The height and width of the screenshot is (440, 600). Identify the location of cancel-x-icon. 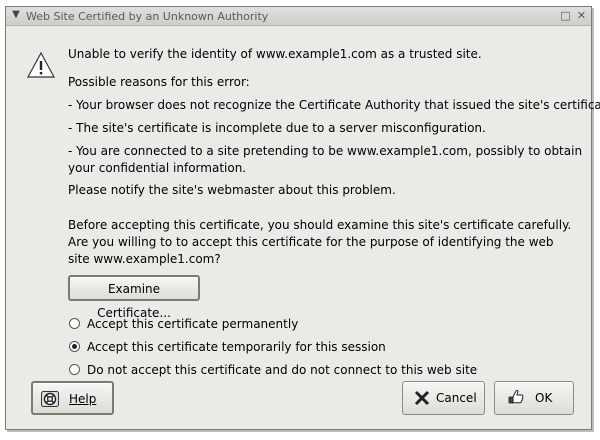
(422, 398).